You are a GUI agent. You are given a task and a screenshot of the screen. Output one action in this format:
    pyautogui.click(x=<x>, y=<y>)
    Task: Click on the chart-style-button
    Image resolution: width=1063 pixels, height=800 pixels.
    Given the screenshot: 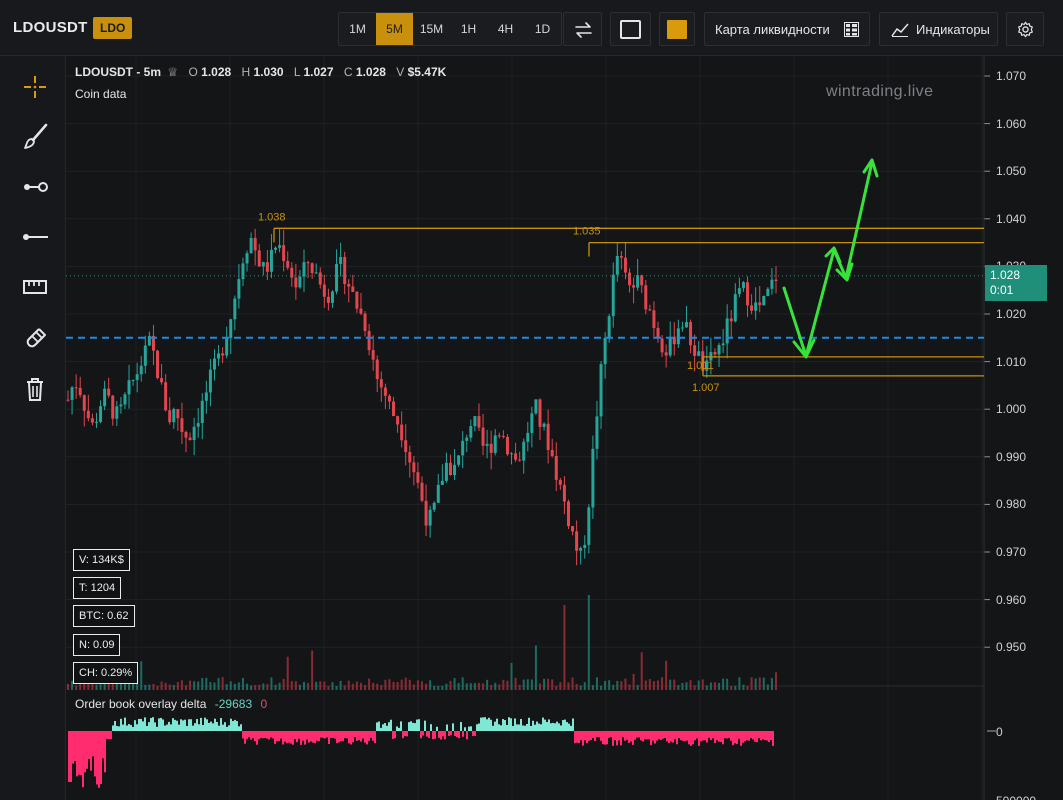 What is the action you would take?
    pyautogui.click(x=630, y=29)
    